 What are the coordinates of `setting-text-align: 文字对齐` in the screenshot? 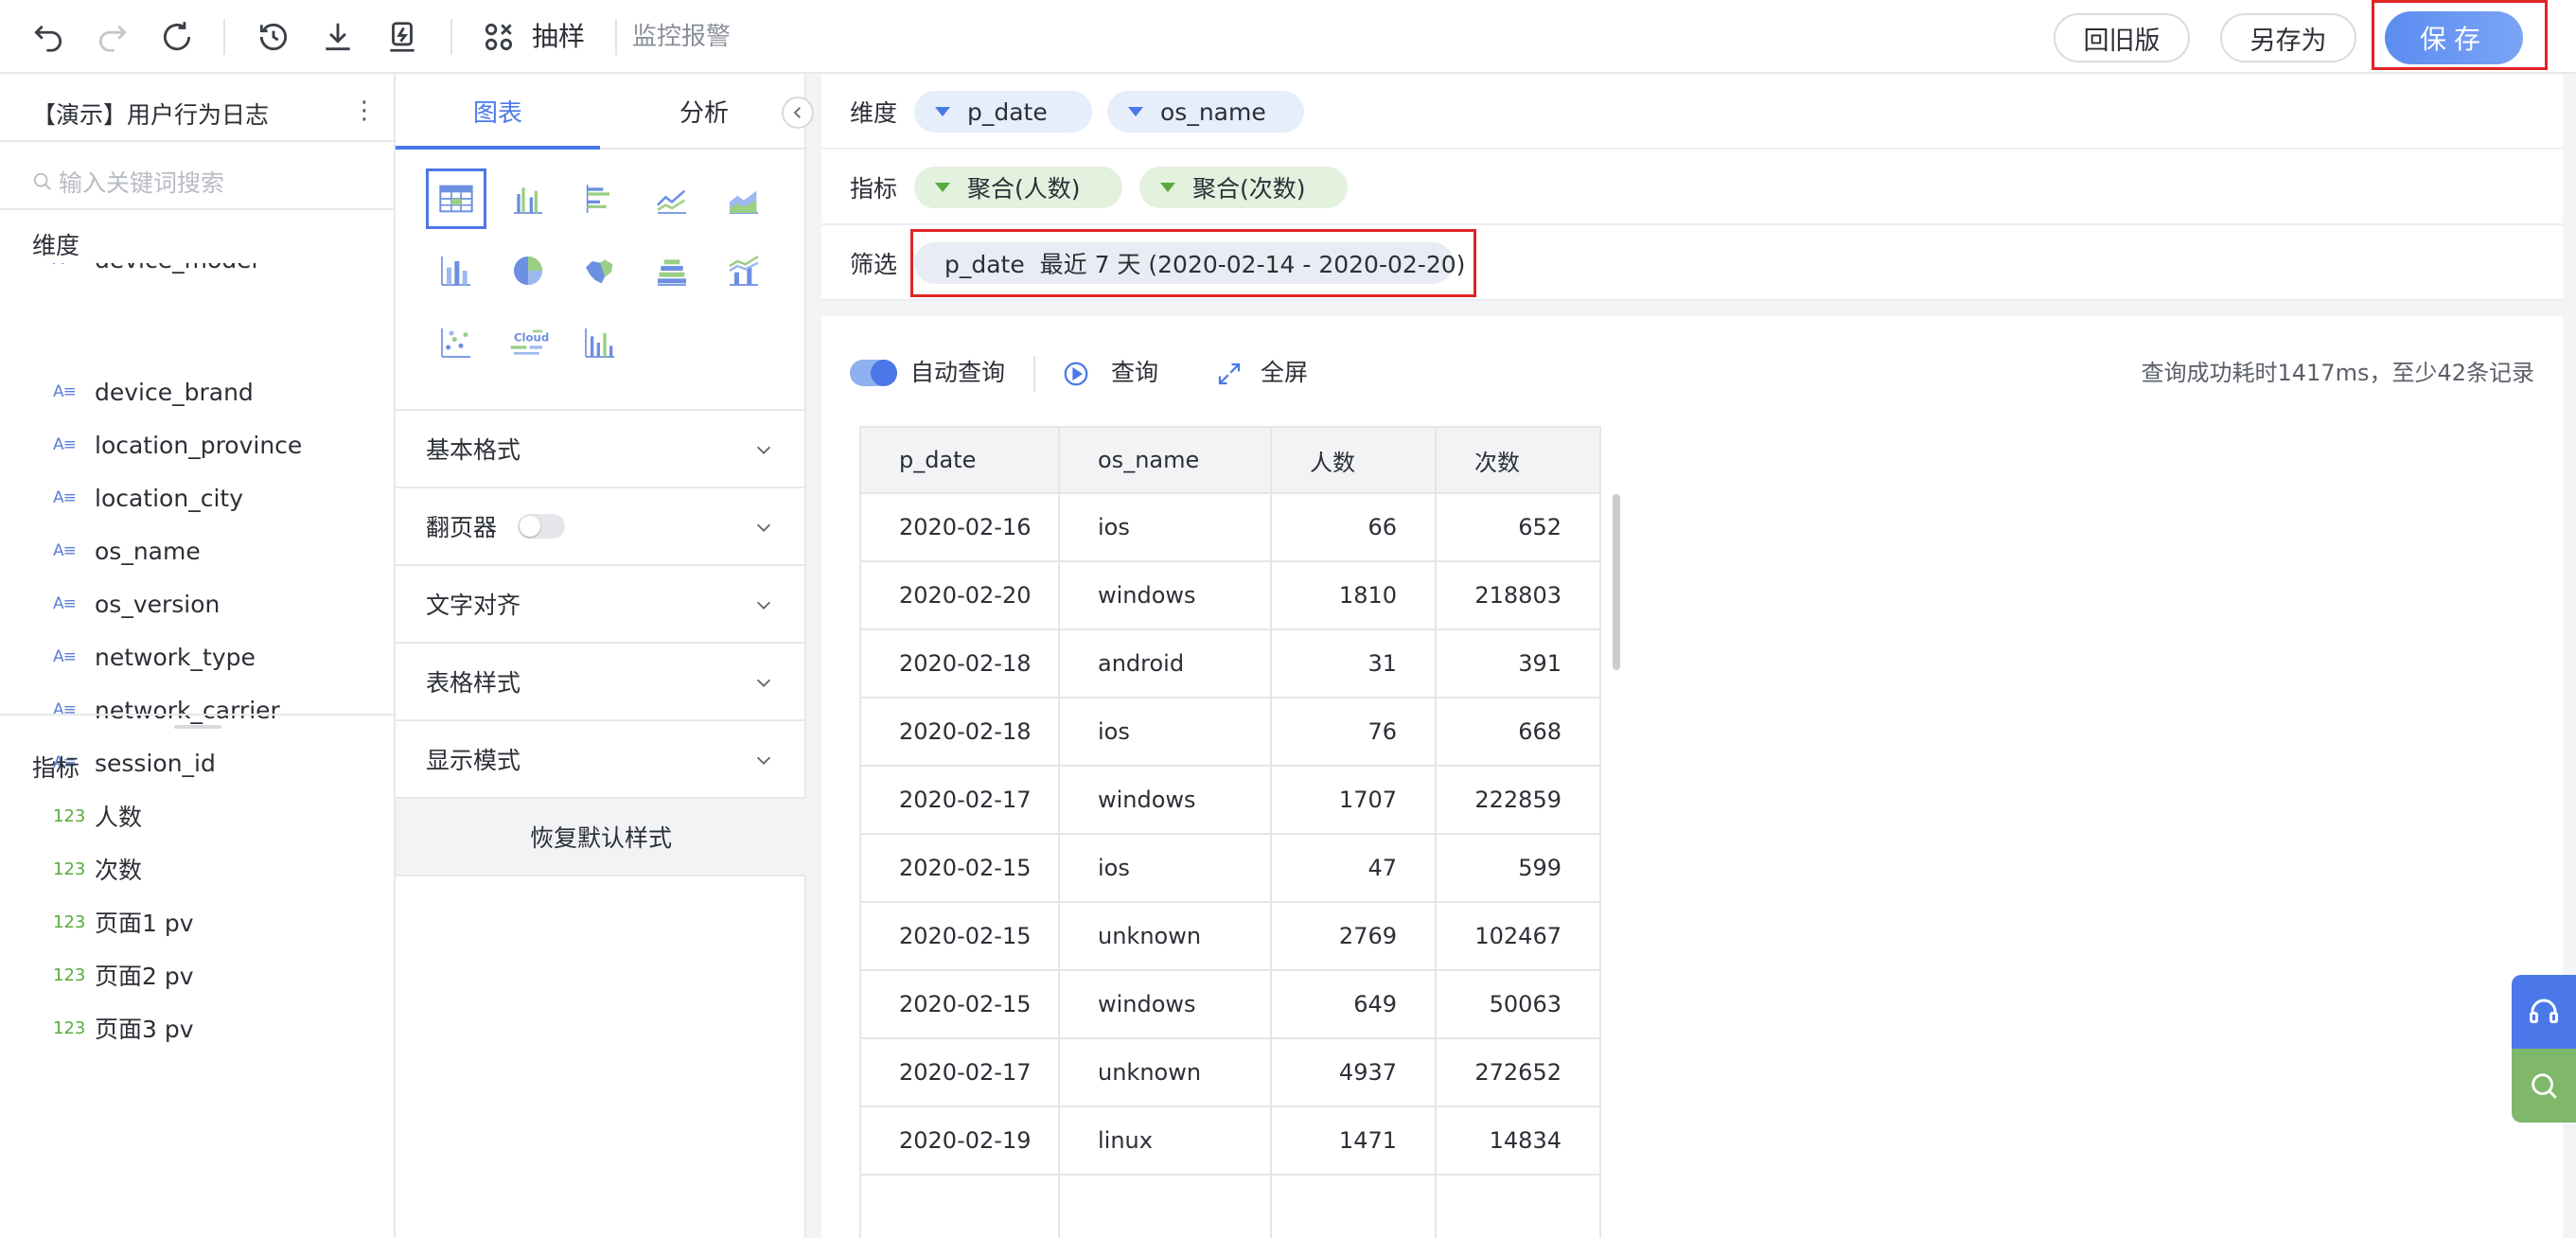 It's located at (601, 603).